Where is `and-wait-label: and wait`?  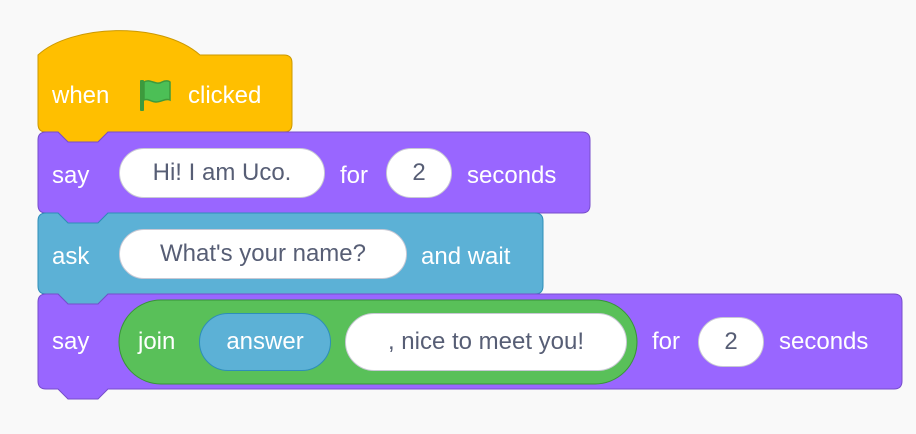
and-wait-label: and wait is located at coordinates (466, 256).